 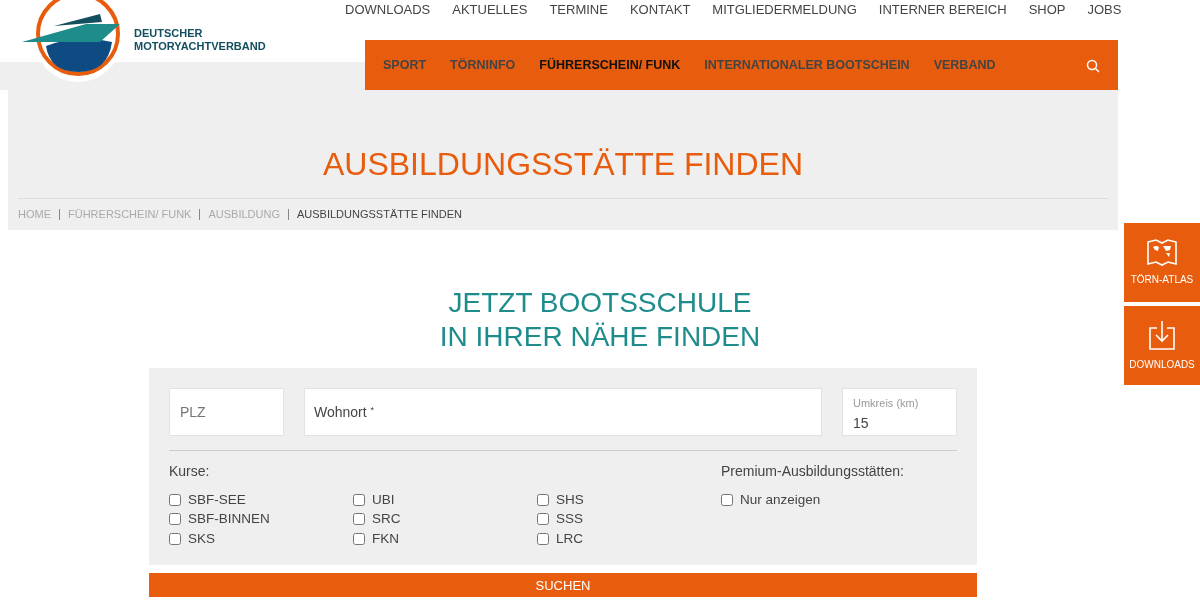 I want to click on field-label: Wohnort $^{*}$, so click(x=344, y=412).